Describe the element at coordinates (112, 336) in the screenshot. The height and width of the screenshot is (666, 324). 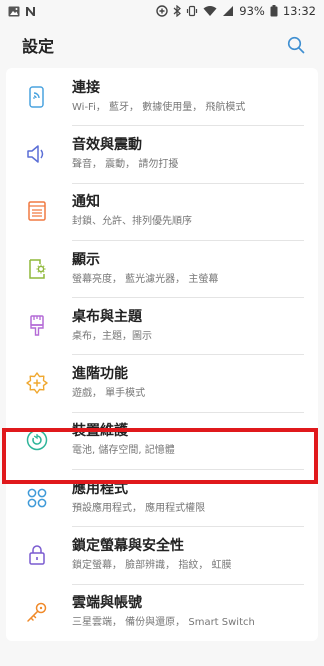
I see `settings-item-subtitle: 桌布，主題，圖示` at that location.